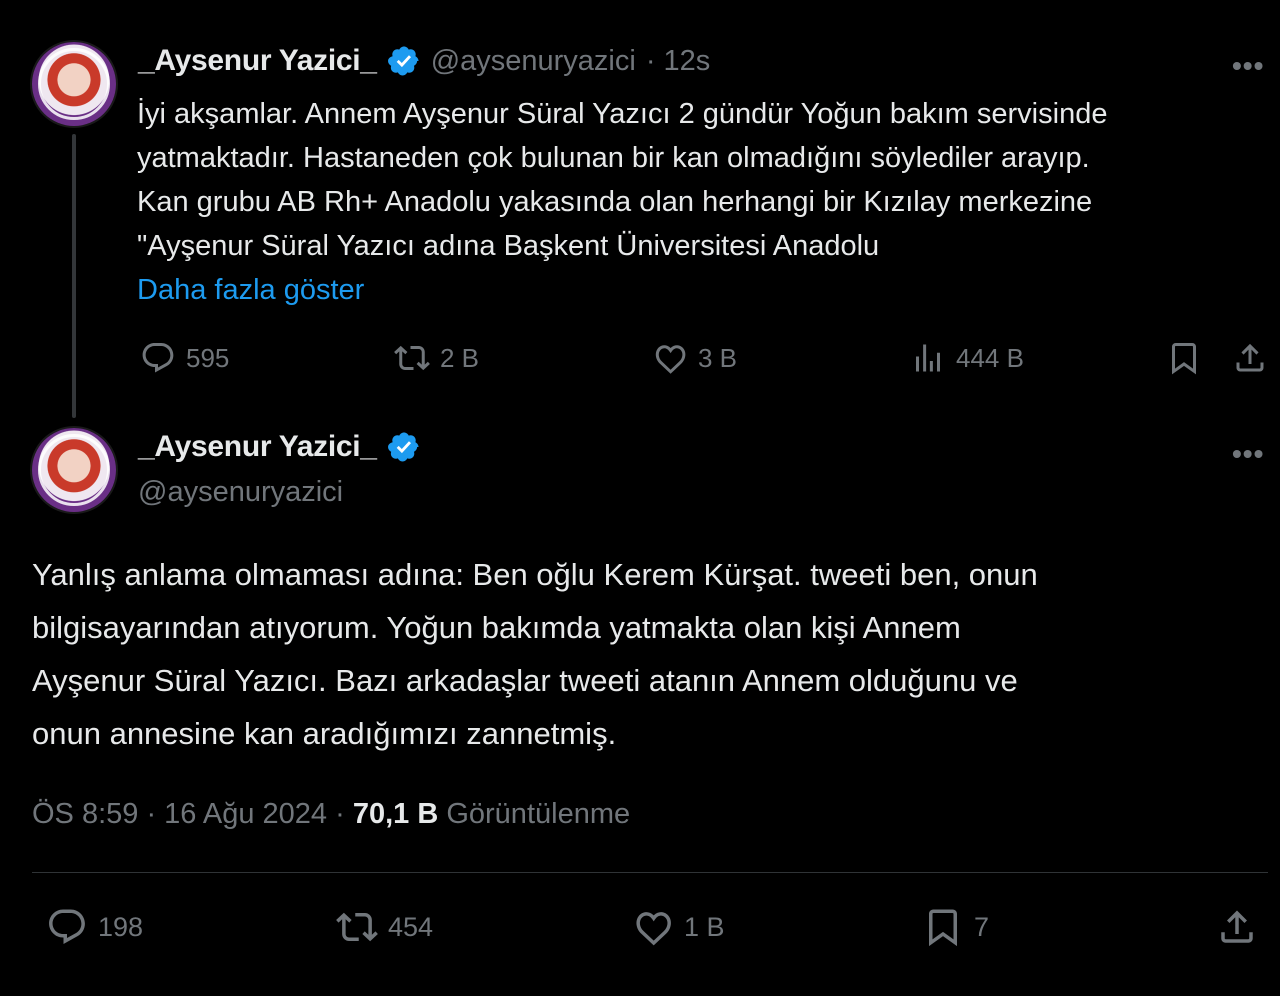  I want to click on reply-button: 595, so click(184, 358).